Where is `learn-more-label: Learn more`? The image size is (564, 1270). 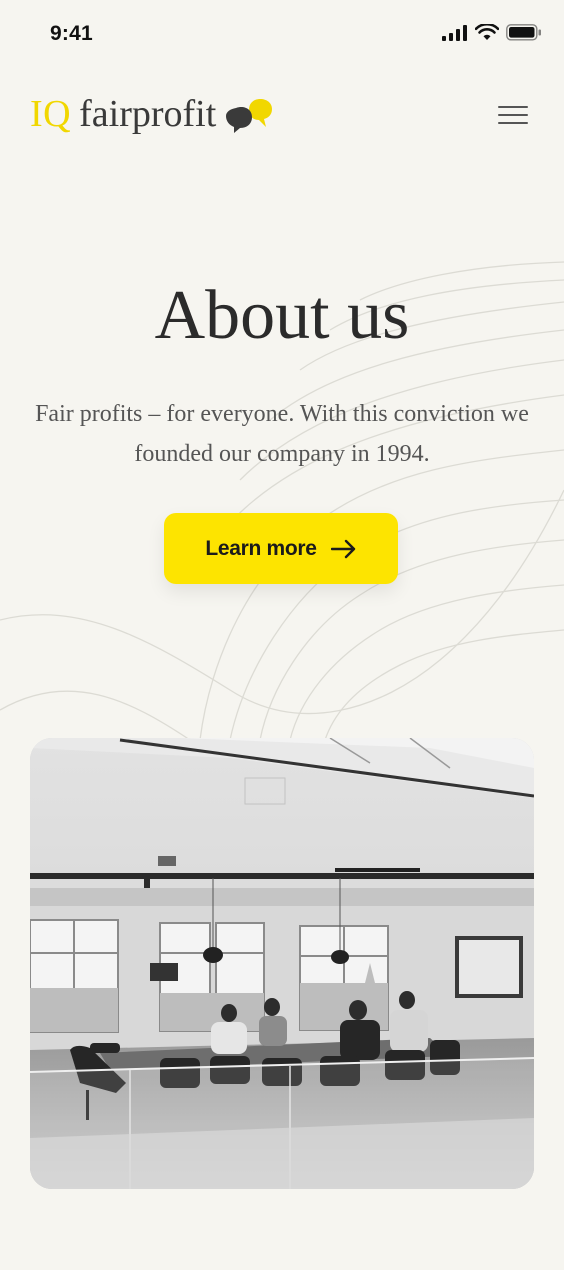 learn-more-label: Learn more is located at coordinates (261, 548).